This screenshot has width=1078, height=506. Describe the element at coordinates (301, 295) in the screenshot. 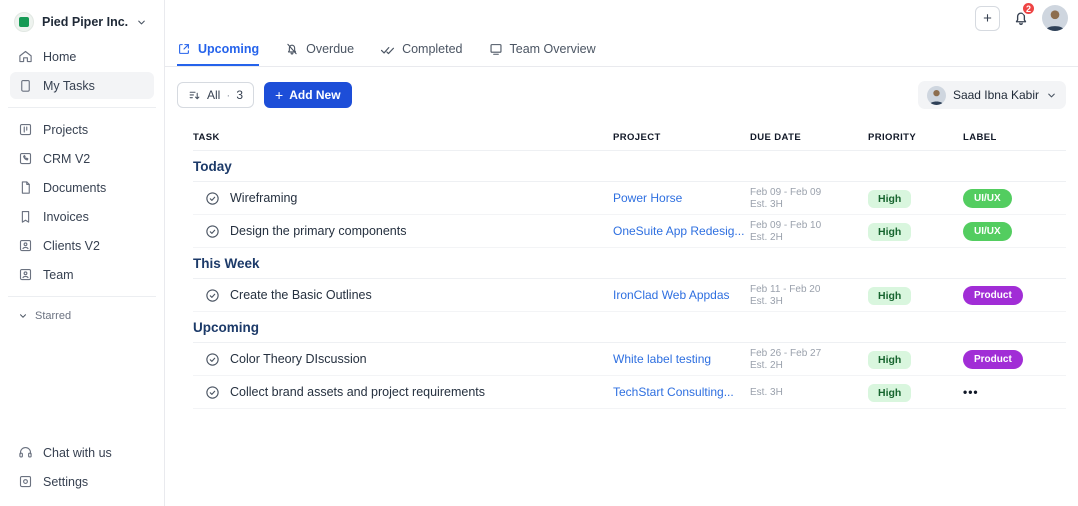

I see `task-title: Create the Basic Outlines` at that location.